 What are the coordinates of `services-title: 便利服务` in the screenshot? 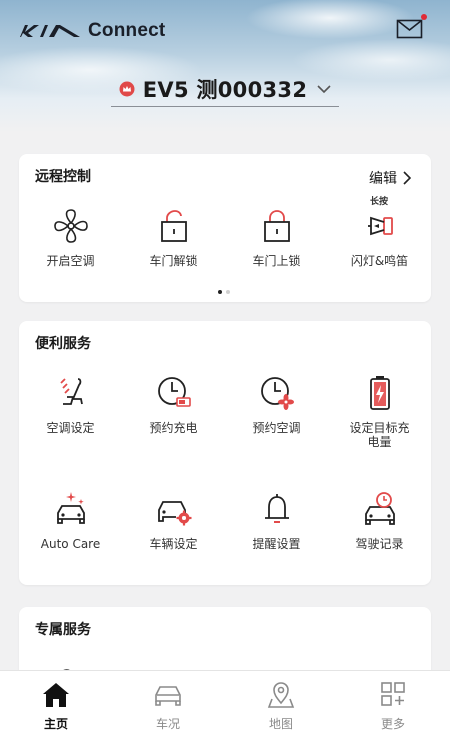 It's located at (63, 344).